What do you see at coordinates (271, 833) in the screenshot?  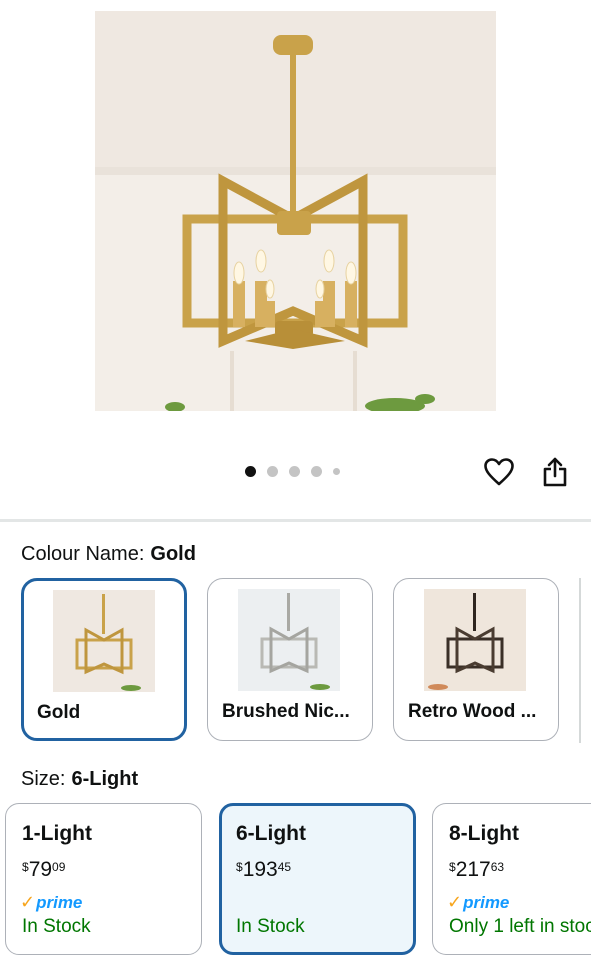 I see `size-option-title: 6-Light` at bounding box center [271, 833].